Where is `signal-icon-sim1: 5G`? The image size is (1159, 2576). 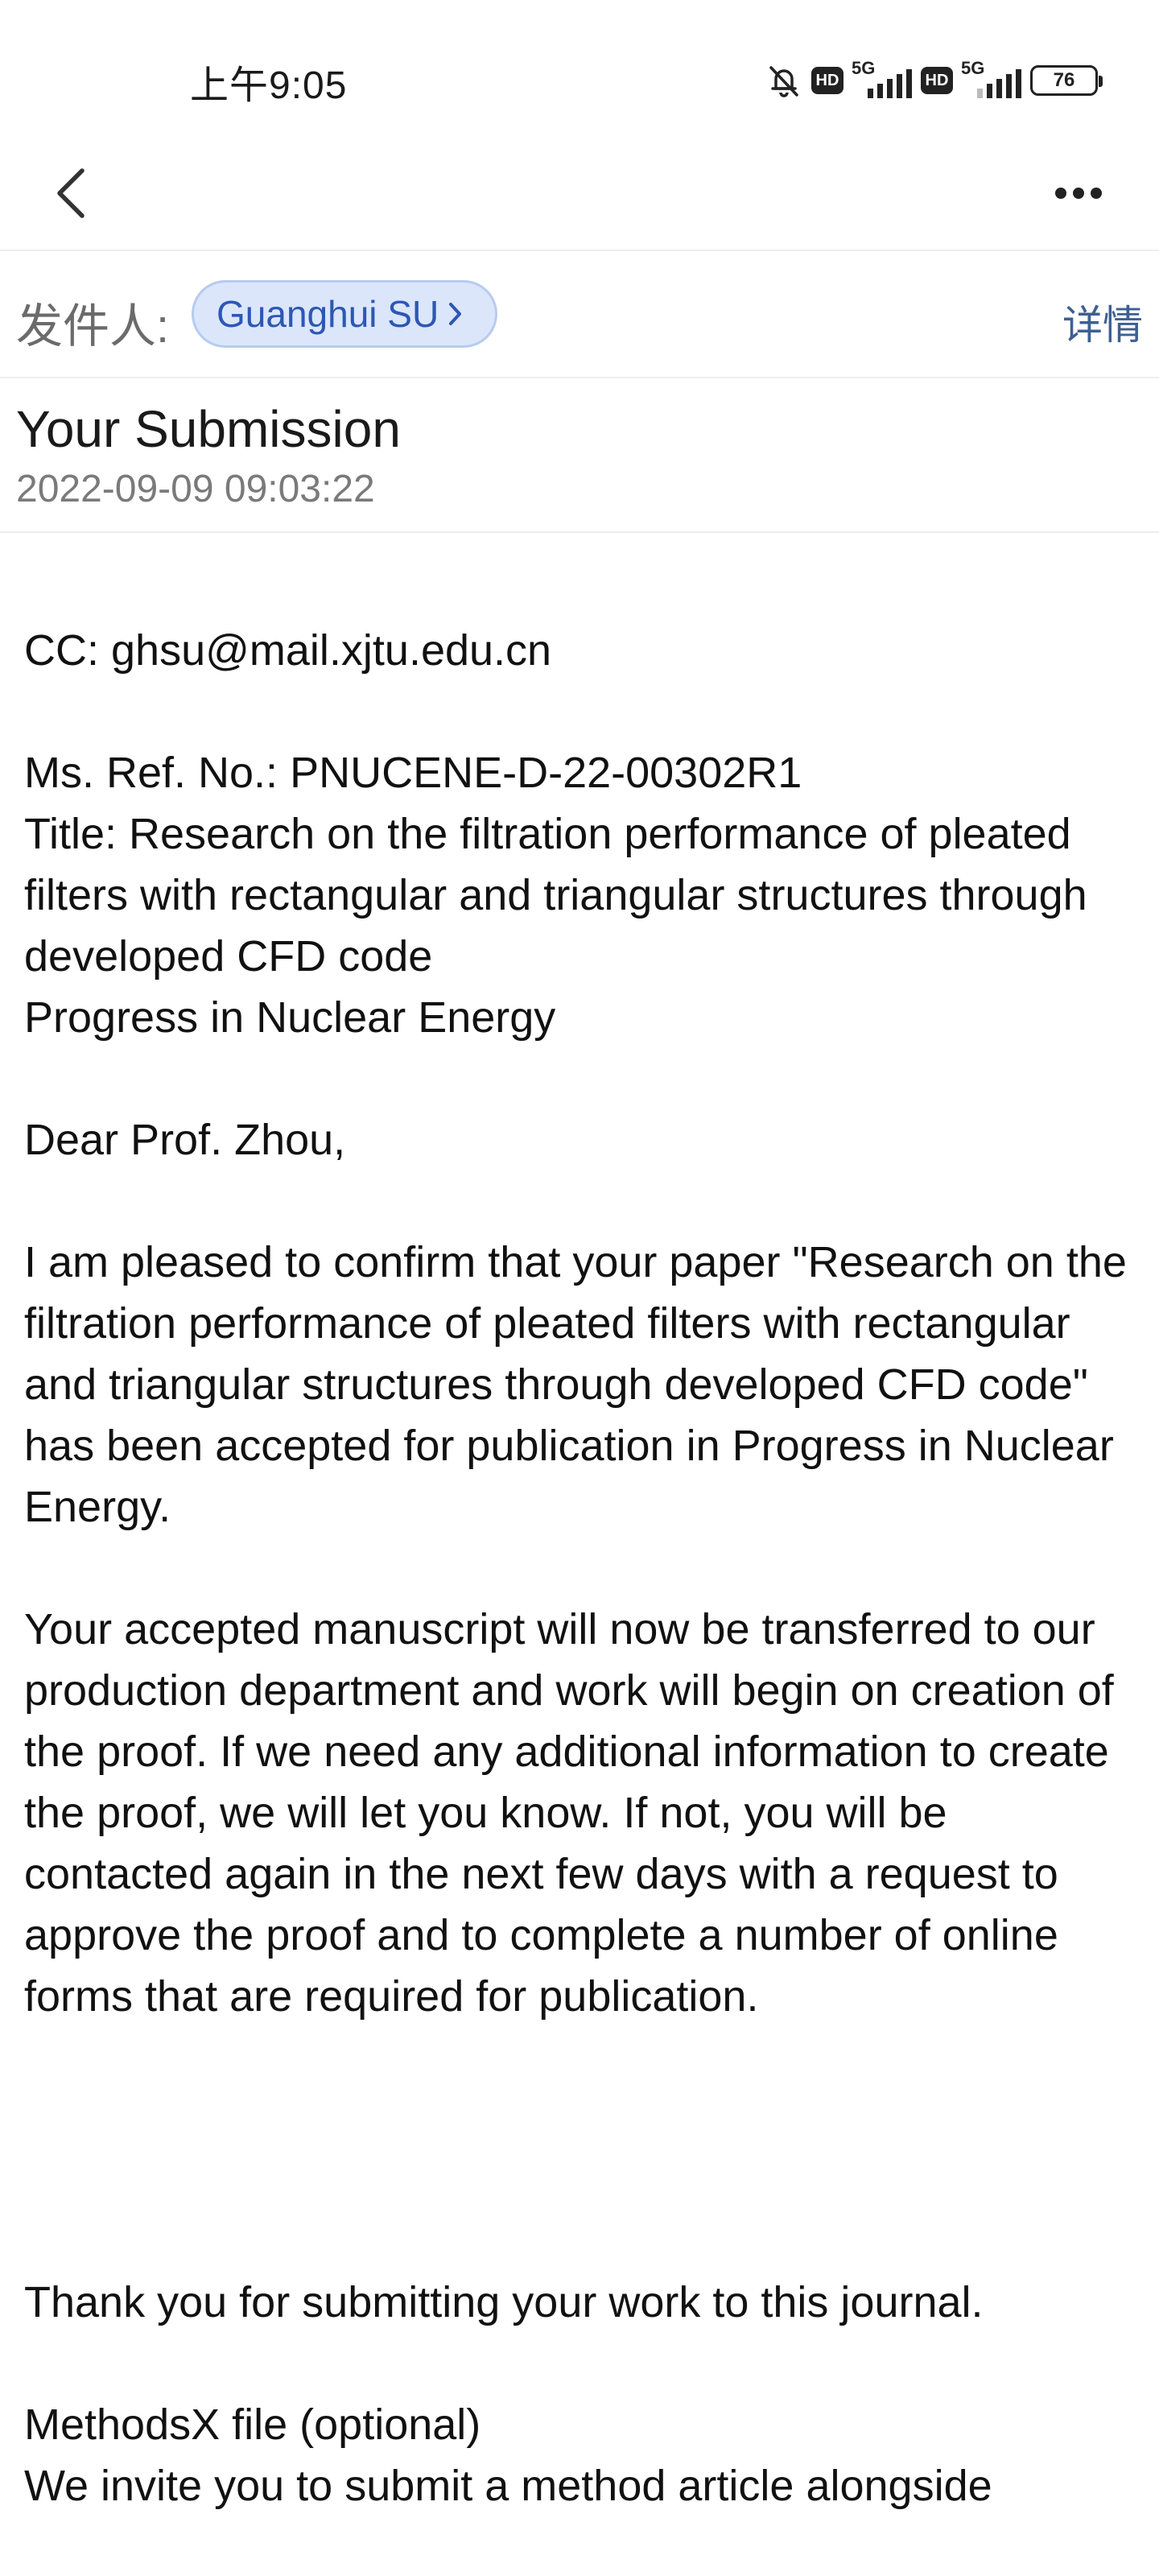
signal-icon-sim1: 5G is located at coordinates (882, 80).